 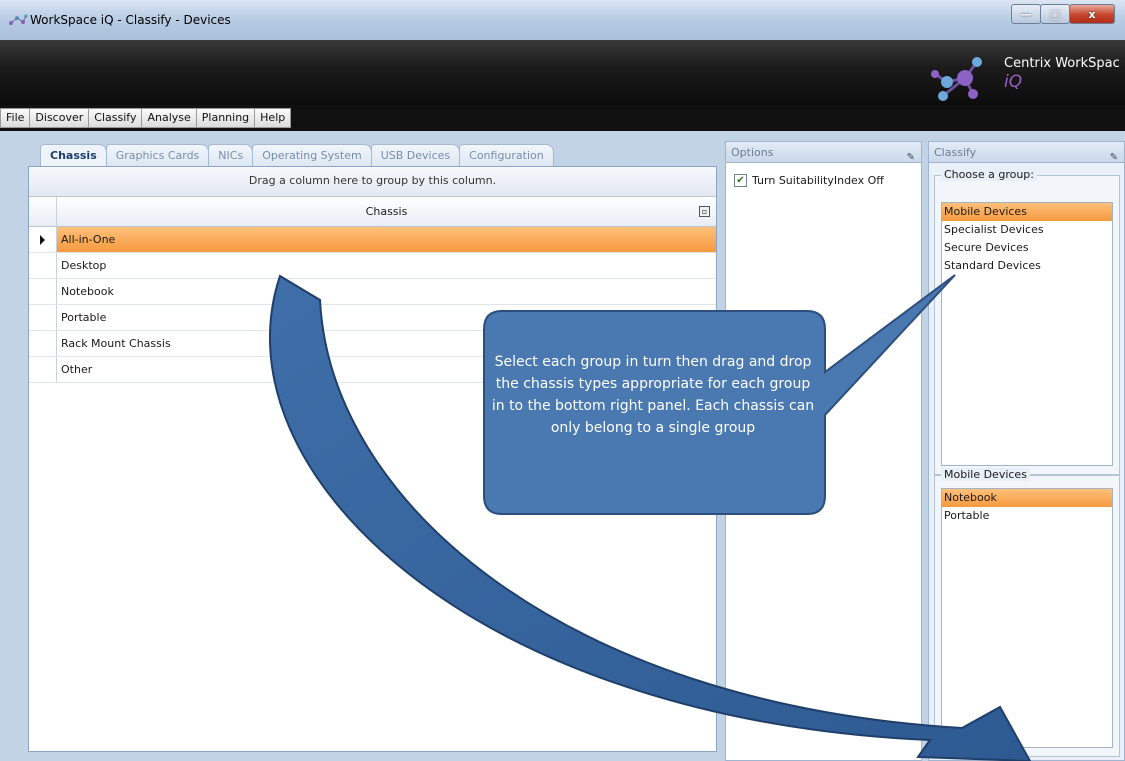 What do you see at coordinates (823, 152) in the screenshot?
I see `options-header: Options ✎` at bounding box center [823, 152].